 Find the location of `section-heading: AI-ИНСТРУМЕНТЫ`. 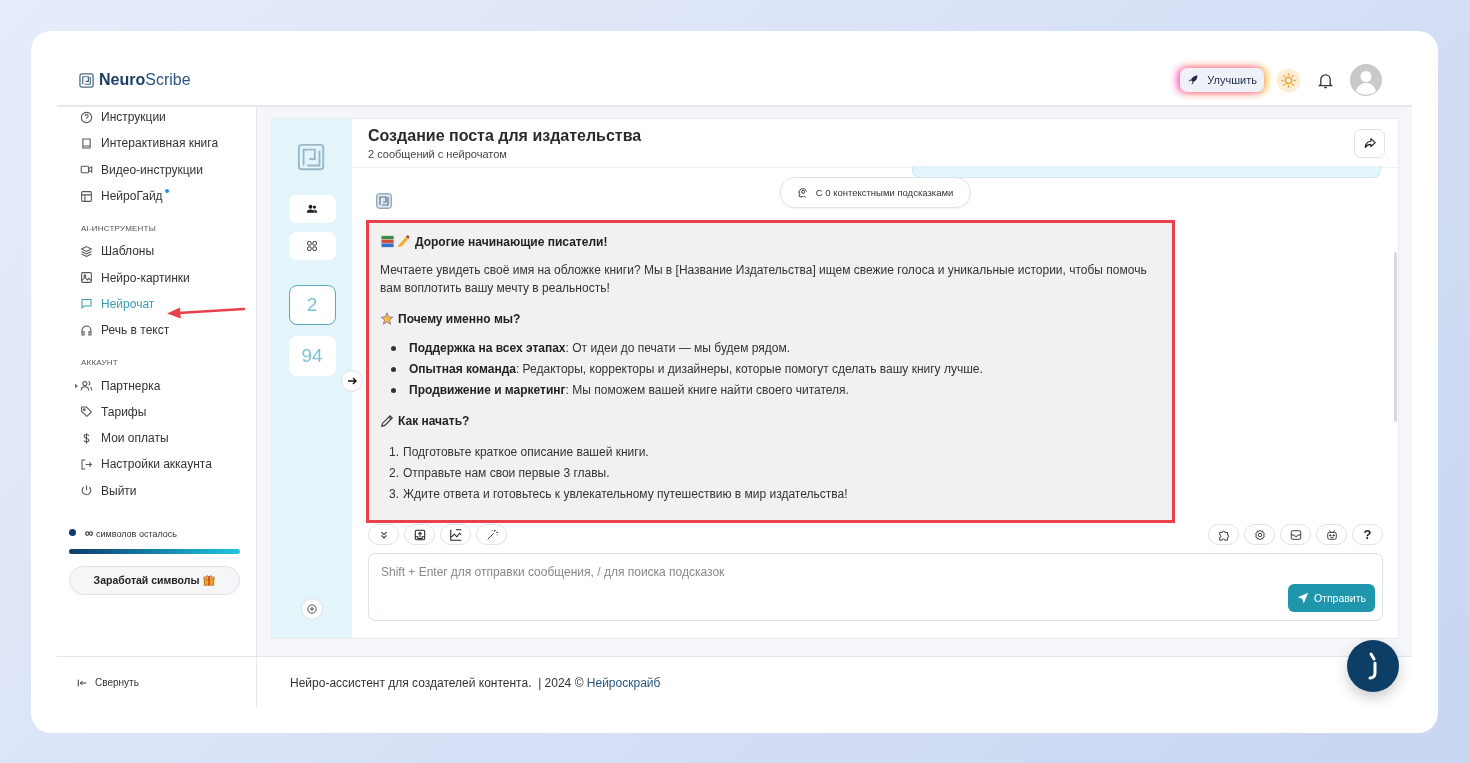

section-heading: AI-ИНСТРУМЕНТЫ is located at coordinates (119, 229).